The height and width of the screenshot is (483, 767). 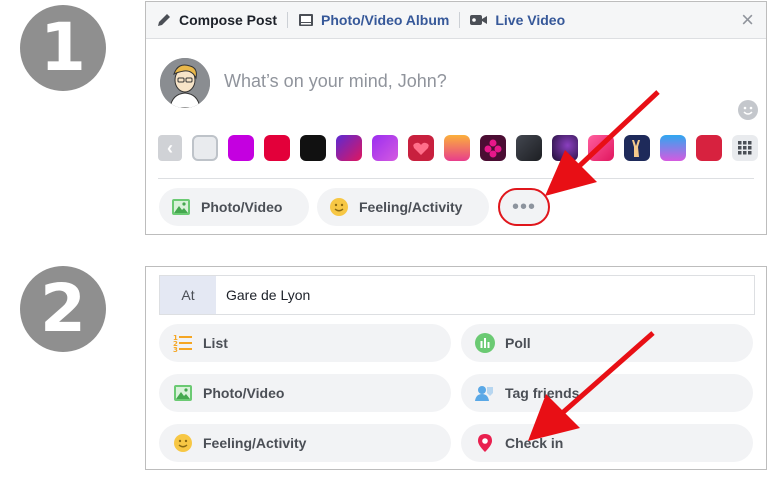 What do you see at coordinates (313, 148) in the screenshot?
I see `swatch-black` at bounding box center [313, 148].